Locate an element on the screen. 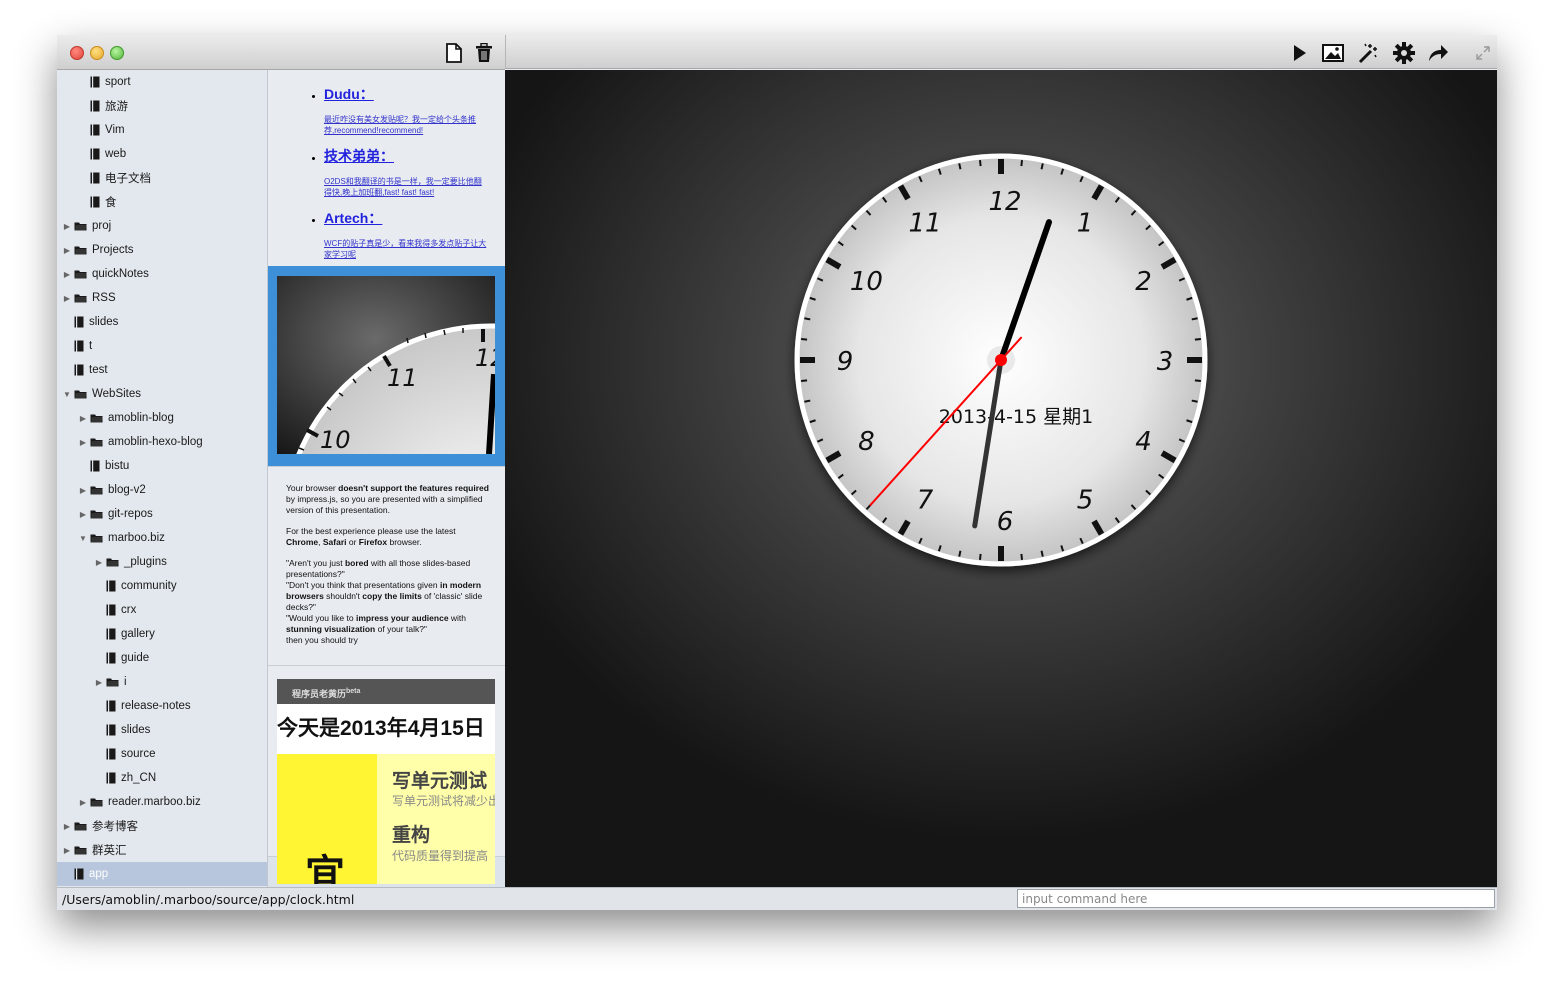 The image size is (1554, 988). magic-wand-icon is located at coordinates (1367, 53).